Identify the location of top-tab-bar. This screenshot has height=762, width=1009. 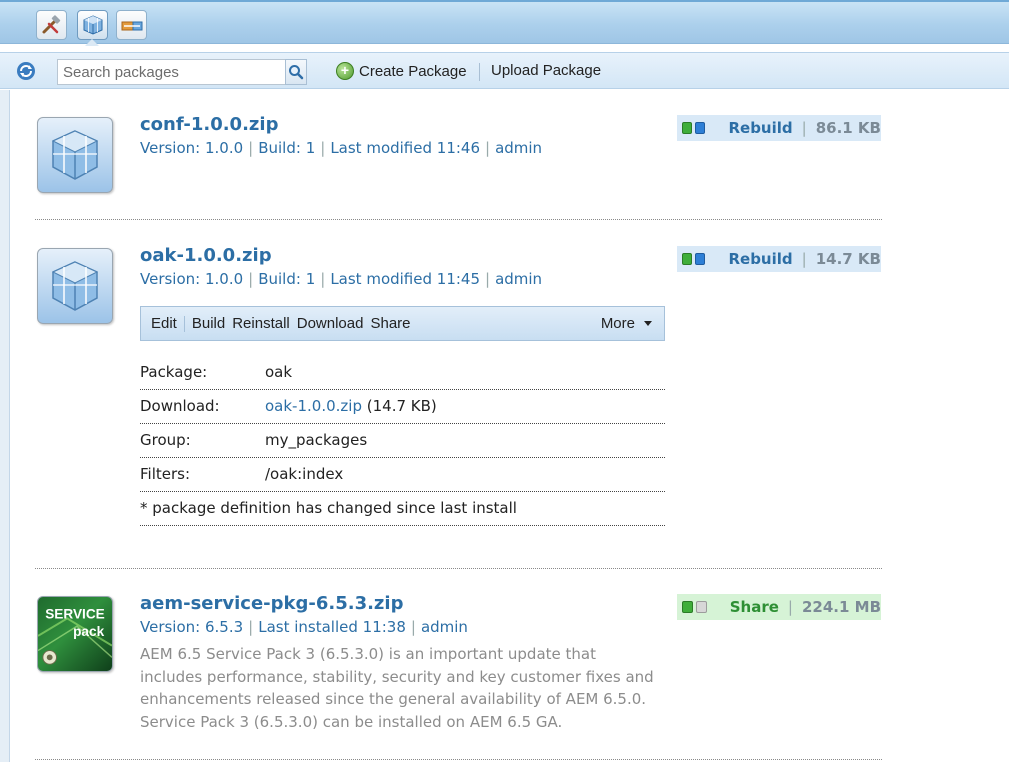
(504, 23).